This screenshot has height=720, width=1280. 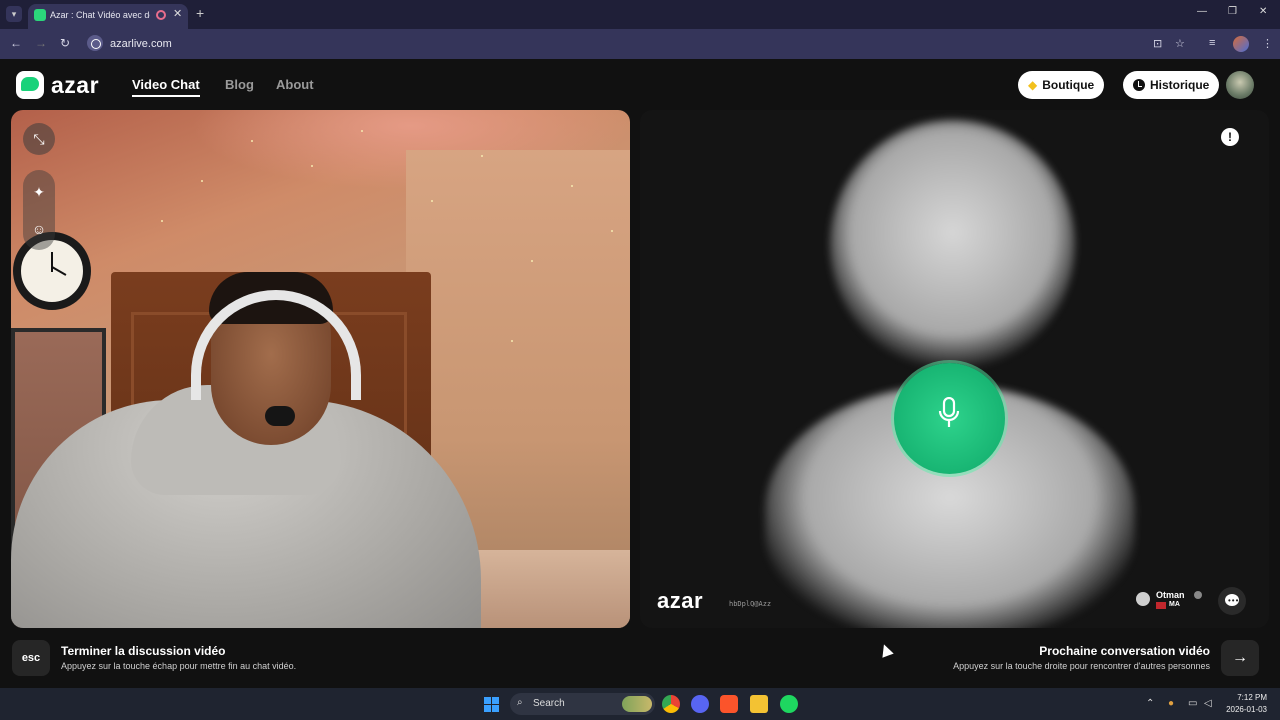 What do you see at coordinates (1202, 11) in the screenshot?
I see `minimize-window-icon: —` at bounding box center [1202, 11].